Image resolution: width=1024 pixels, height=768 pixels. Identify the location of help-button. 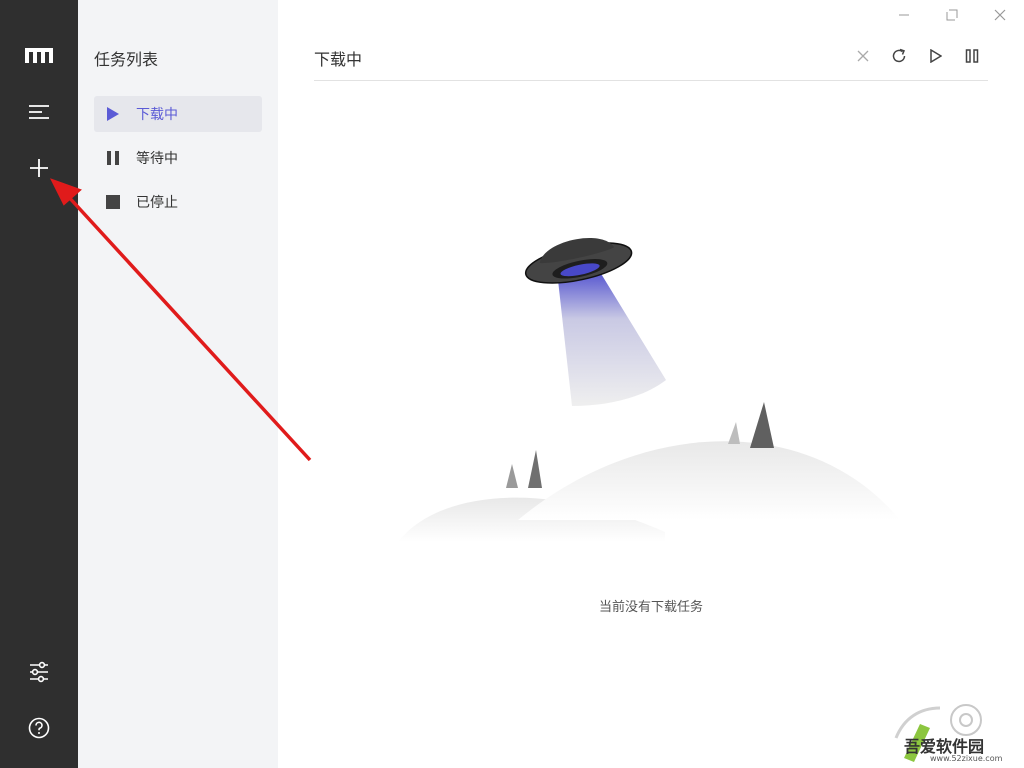
(39, 728).